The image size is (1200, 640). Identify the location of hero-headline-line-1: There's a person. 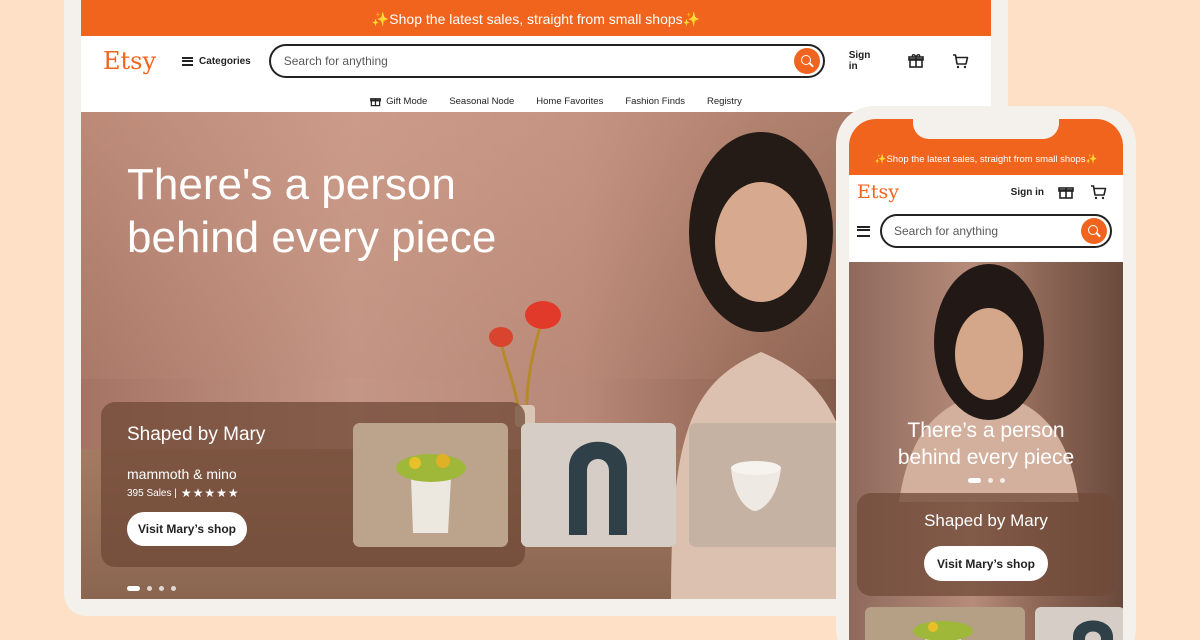
(291, 184).